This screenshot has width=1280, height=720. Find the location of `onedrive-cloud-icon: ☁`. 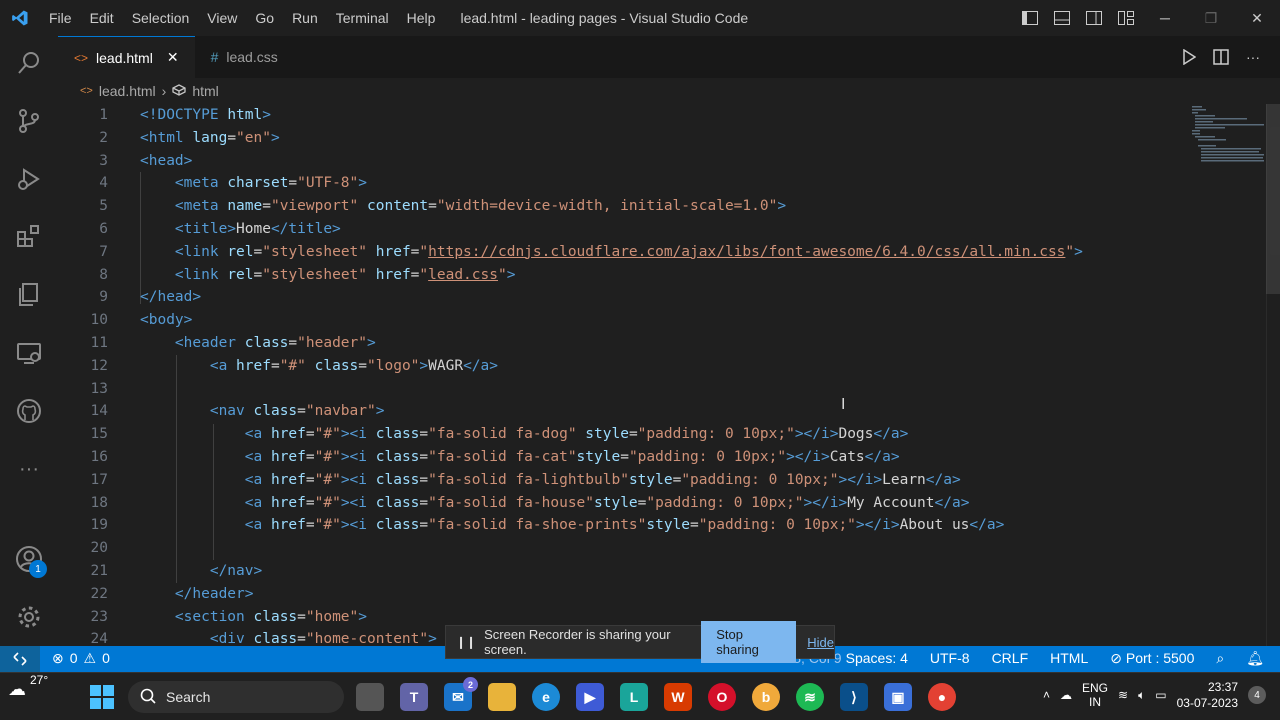

onedrive-cloud-icon: ☁ is located at coordinates (1066, 695).